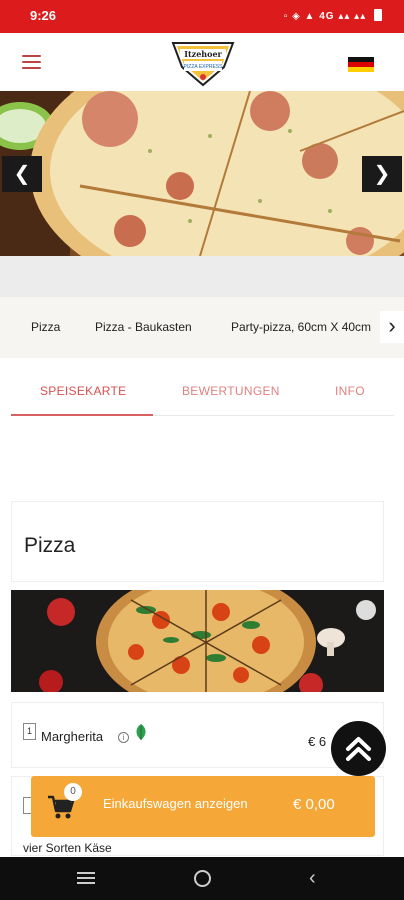 The image size is (404, 900). I want to click on leaf-icon, so click(141, 732).